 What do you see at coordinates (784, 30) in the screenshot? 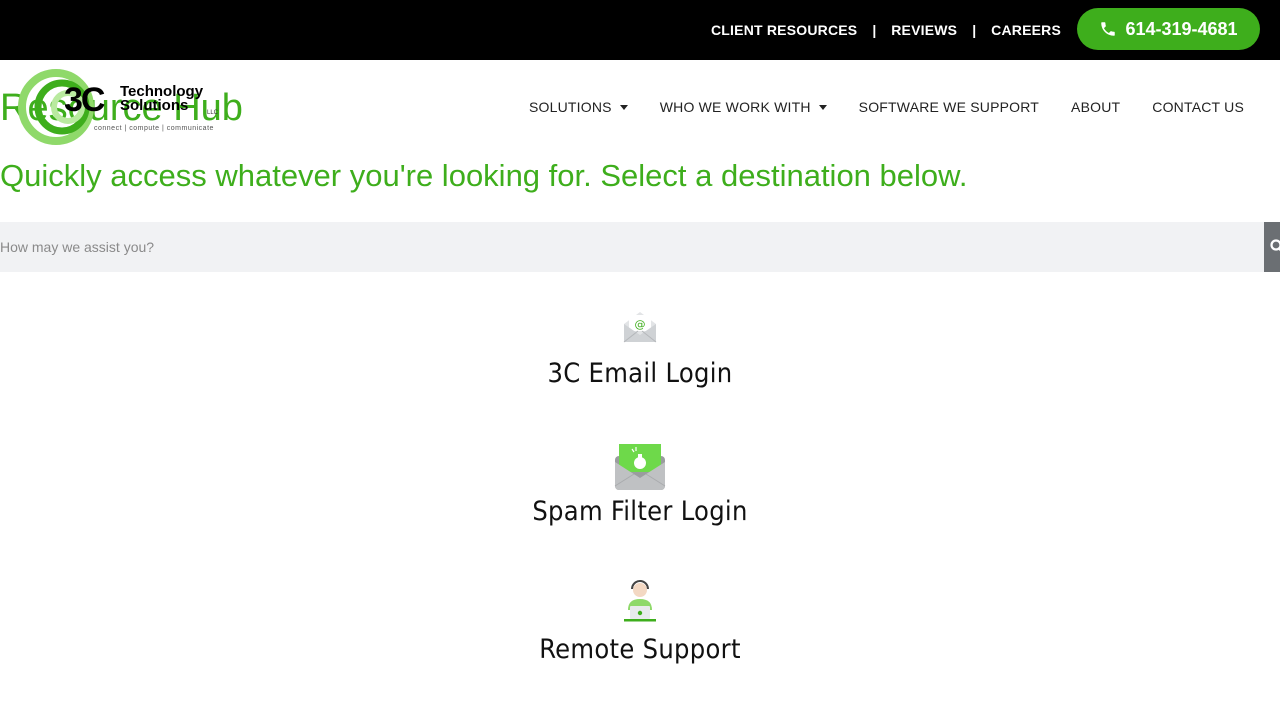
I see `client-resources-link: CLIENT RESOURCES` at bounding box center [784, 30].